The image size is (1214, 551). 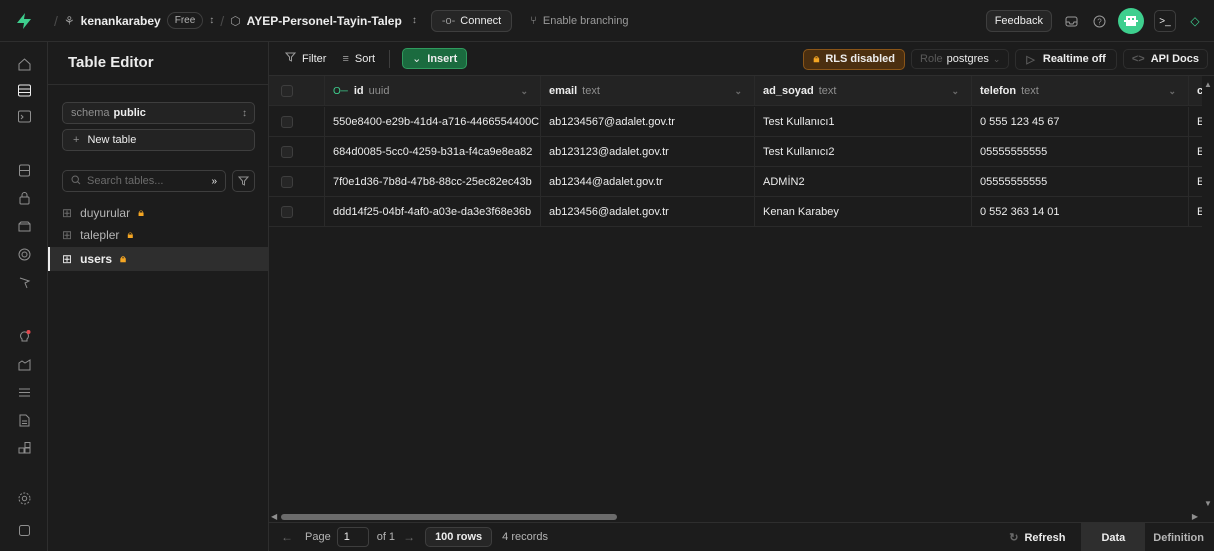 What do you see at coordinates (648, 122) in the screenshot?
I see `cell-email: ab1234567@adalet.gov.tr` at bounding box center [648, 122].